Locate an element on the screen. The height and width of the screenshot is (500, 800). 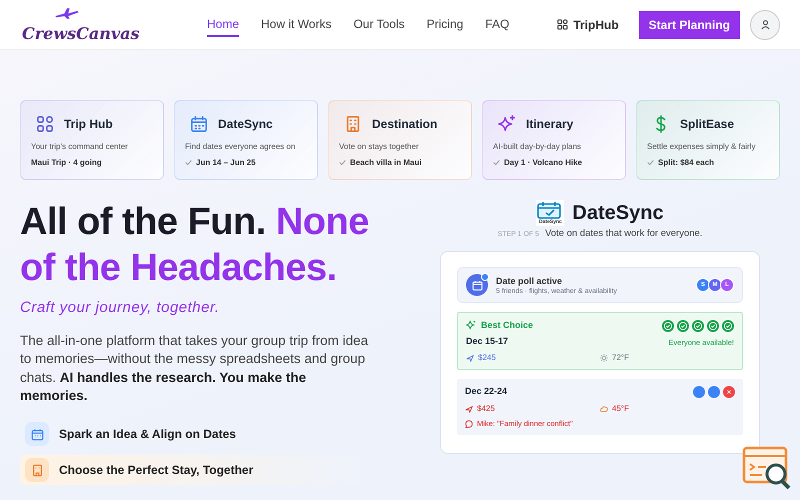
cloud-icon is located at coordinates (604, 408).